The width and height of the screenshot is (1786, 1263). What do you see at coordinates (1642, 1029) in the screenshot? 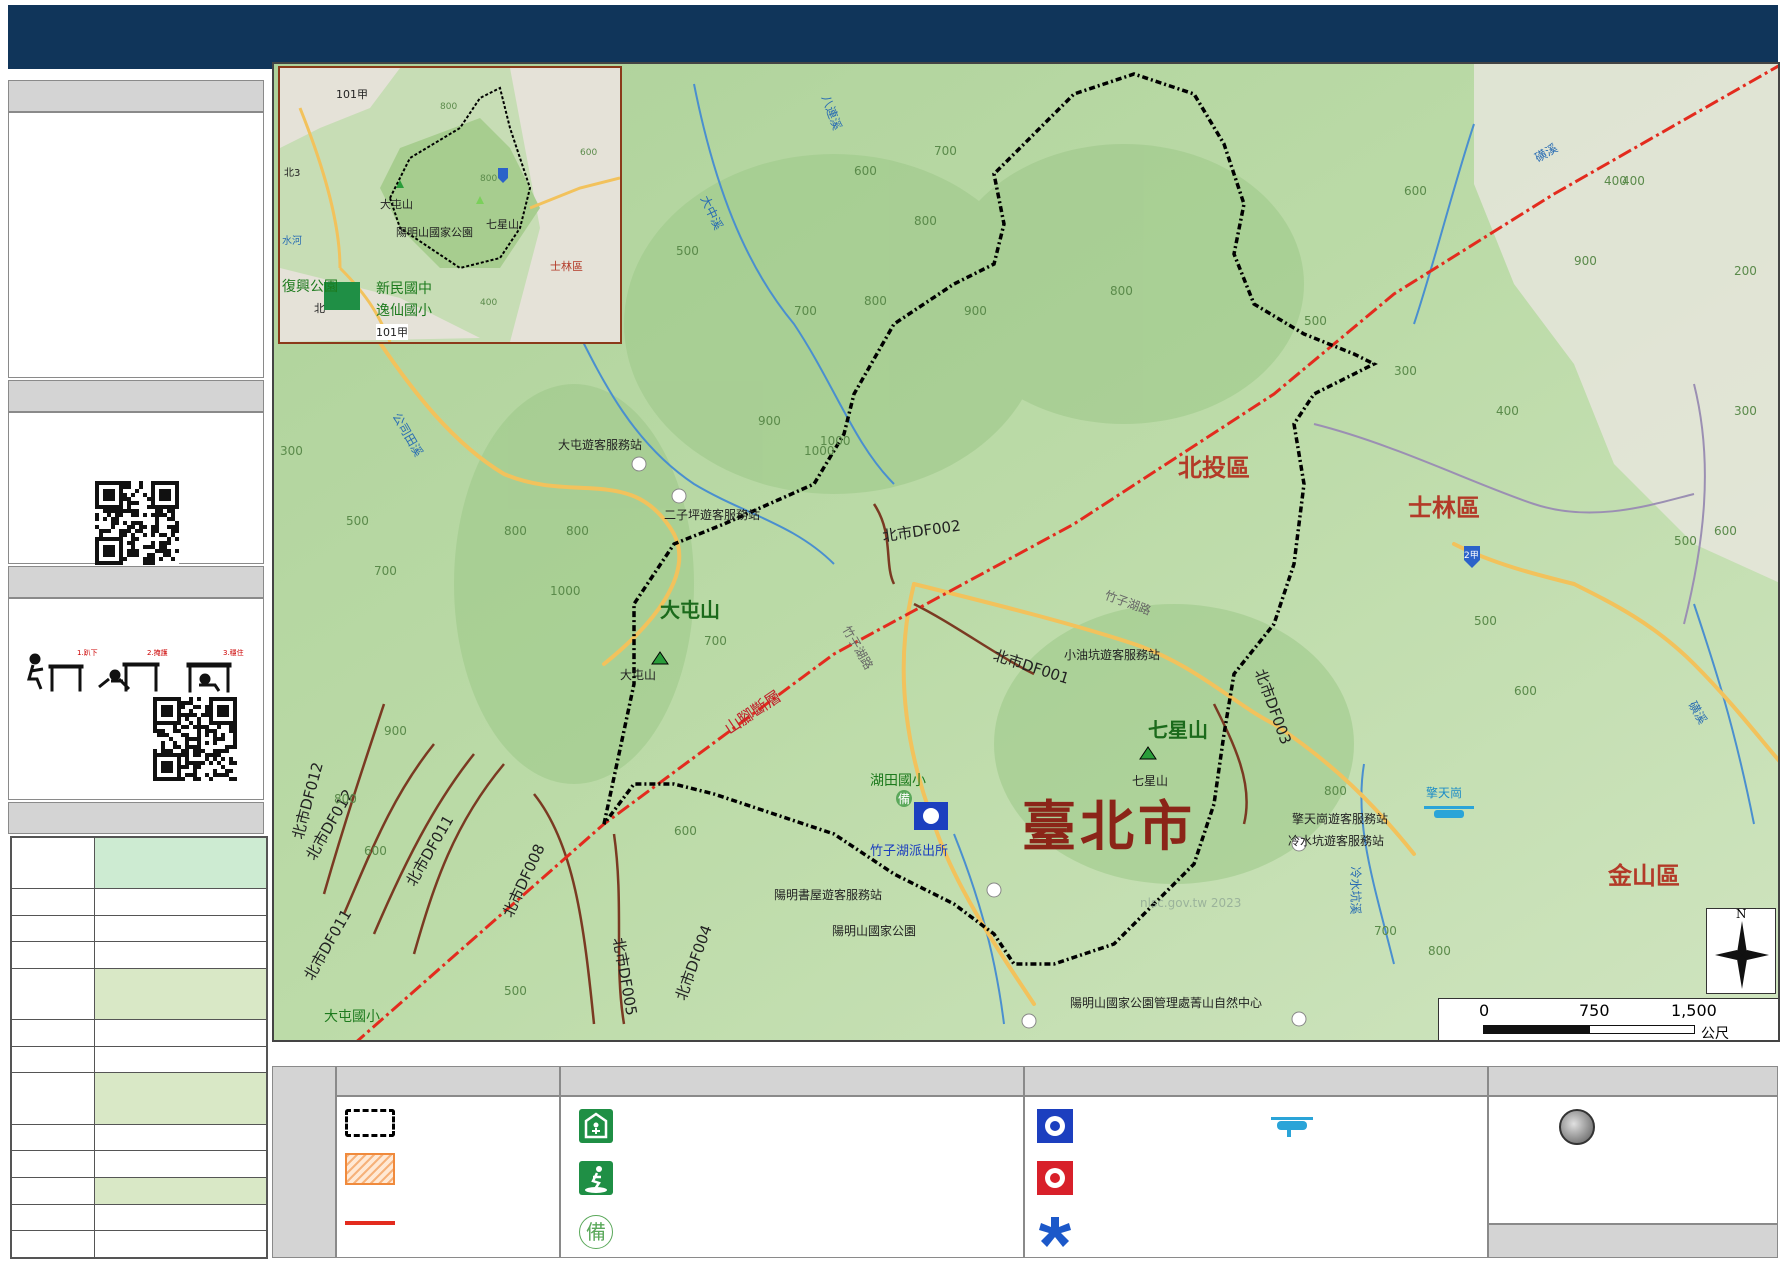
I see `scale-bar-white` at bounding box center [1642, 1029].